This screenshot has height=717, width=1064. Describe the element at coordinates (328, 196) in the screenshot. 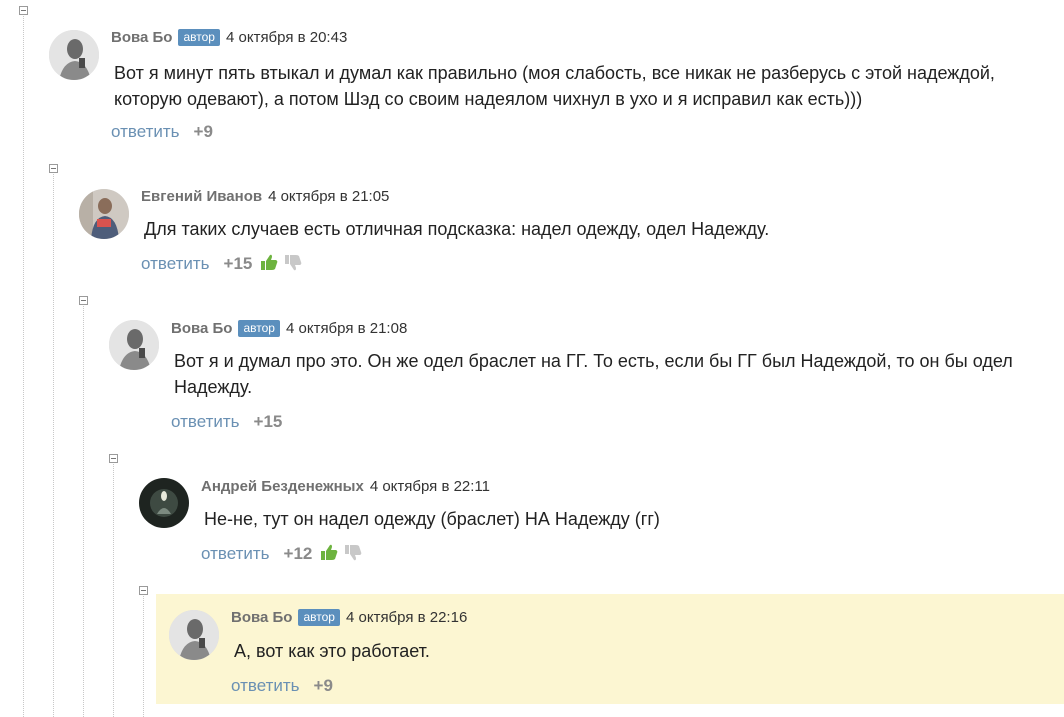

I see `comment-date: 4 октября в 21:05` at that location.